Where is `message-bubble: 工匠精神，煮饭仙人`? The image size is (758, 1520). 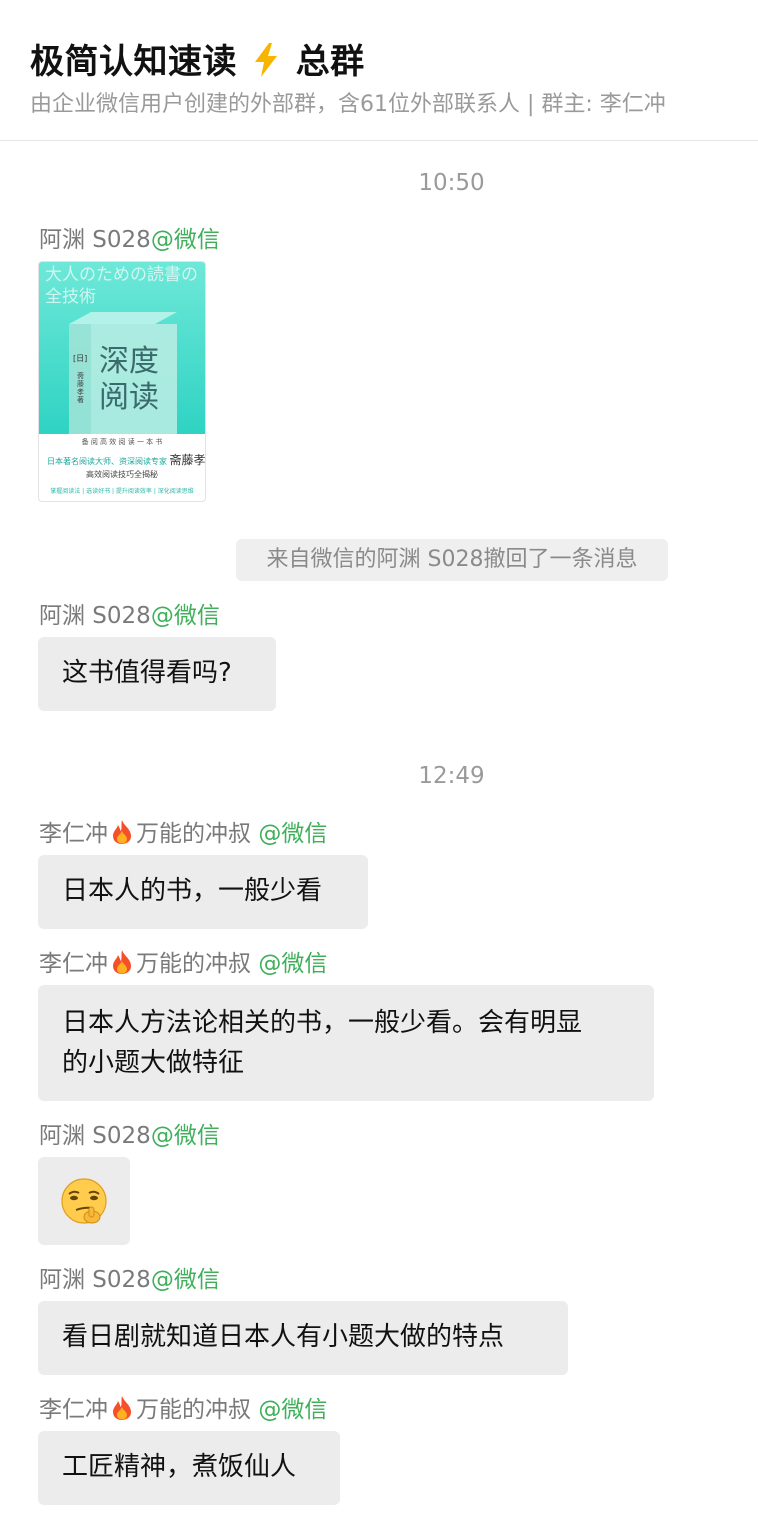
message-bubble: 工匠精神，煮饭仙人 is located at coordinates (189, 1468).